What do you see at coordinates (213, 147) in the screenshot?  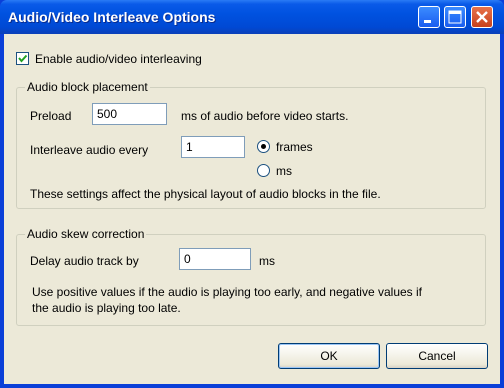 I see `interleave-input` at bounding box center [213, 147].